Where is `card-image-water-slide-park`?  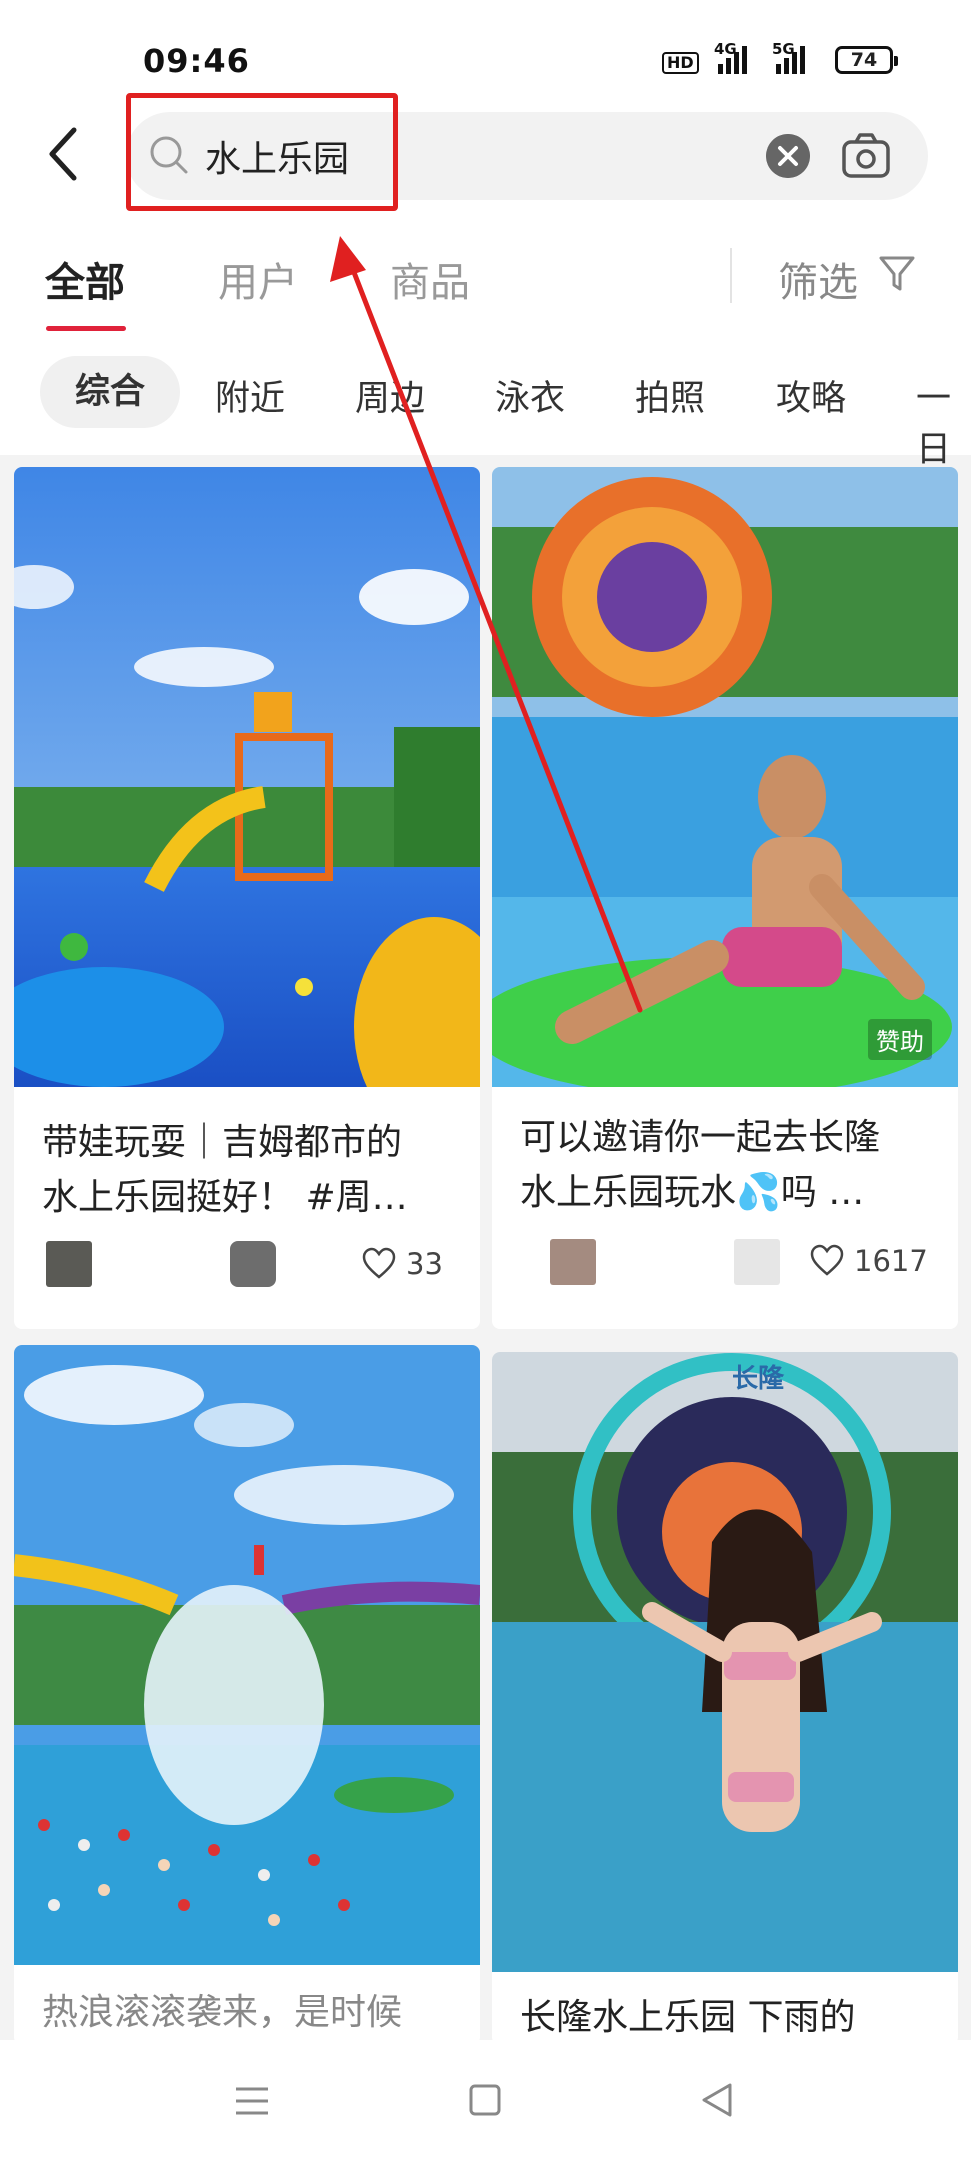 card-image-water-slide-park is located at coordinates (247, 777).